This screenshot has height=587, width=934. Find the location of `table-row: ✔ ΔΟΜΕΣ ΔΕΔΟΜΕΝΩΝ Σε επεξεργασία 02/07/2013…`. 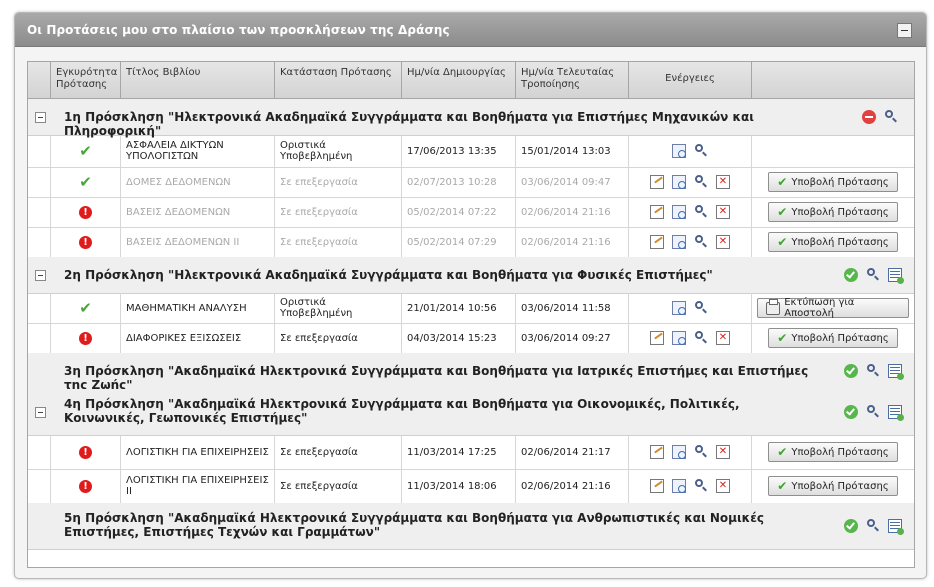

table-row: ✔ ΔΟΜΕΣ ΔΕΔΟΜΕΝΩΝ Σε επεξεργασία 02/07/2013… is located at coordinates (471, 182).